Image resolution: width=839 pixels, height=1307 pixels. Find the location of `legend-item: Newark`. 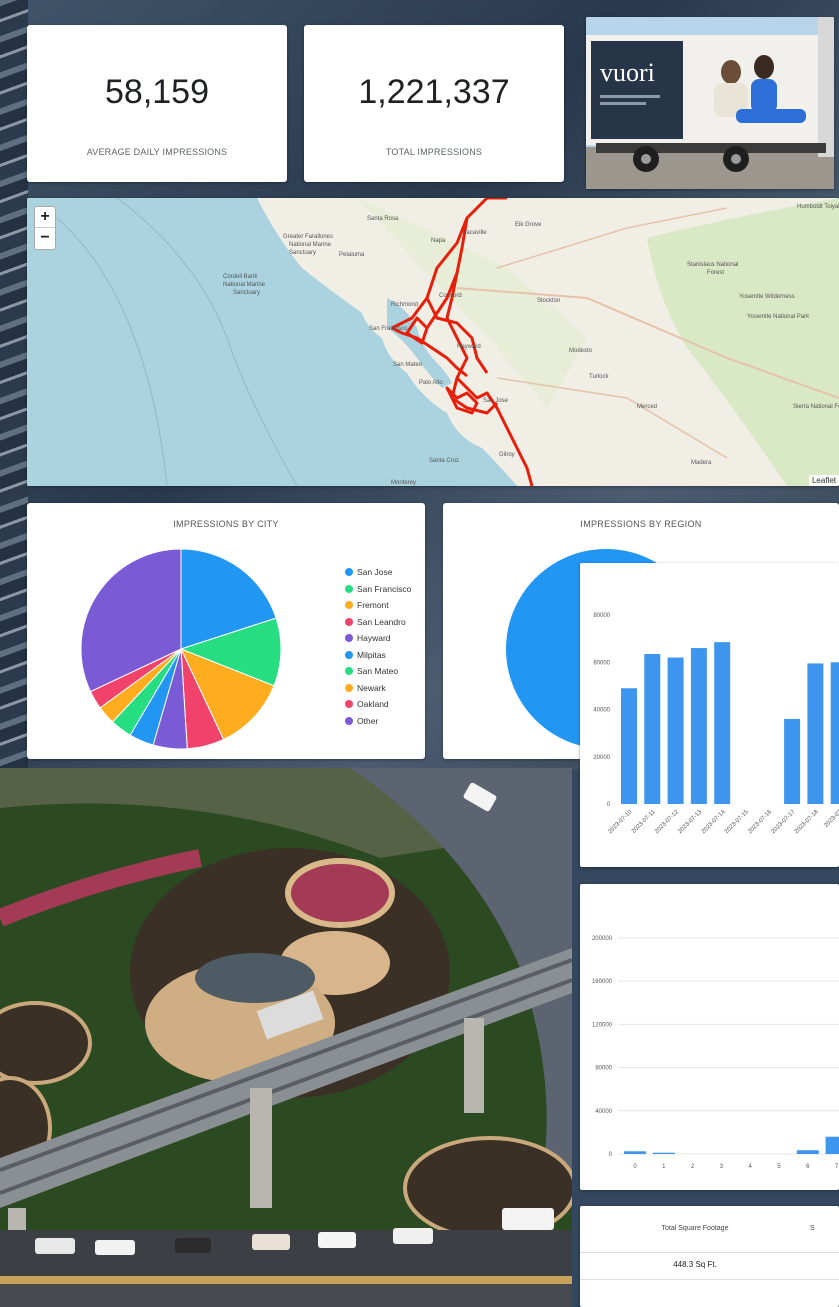

legend-item: Newark is located at coordinates (378, 688).